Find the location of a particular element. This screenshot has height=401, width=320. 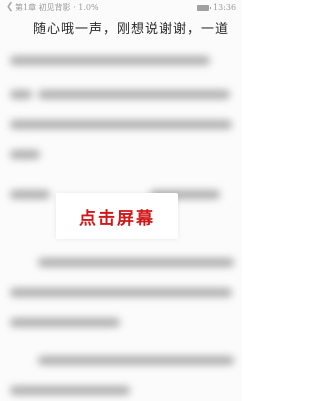

tap-screen-label: 点击屏幕 is located at coordinates (117, 218).